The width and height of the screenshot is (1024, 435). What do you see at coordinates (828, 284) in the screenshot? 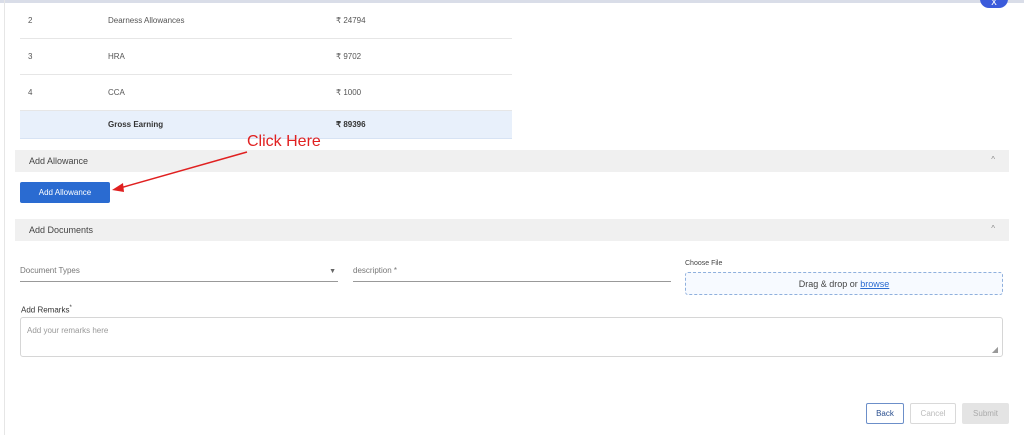
I see `dropzone-text: Drag & drop or` at bounding box center [828, 284].